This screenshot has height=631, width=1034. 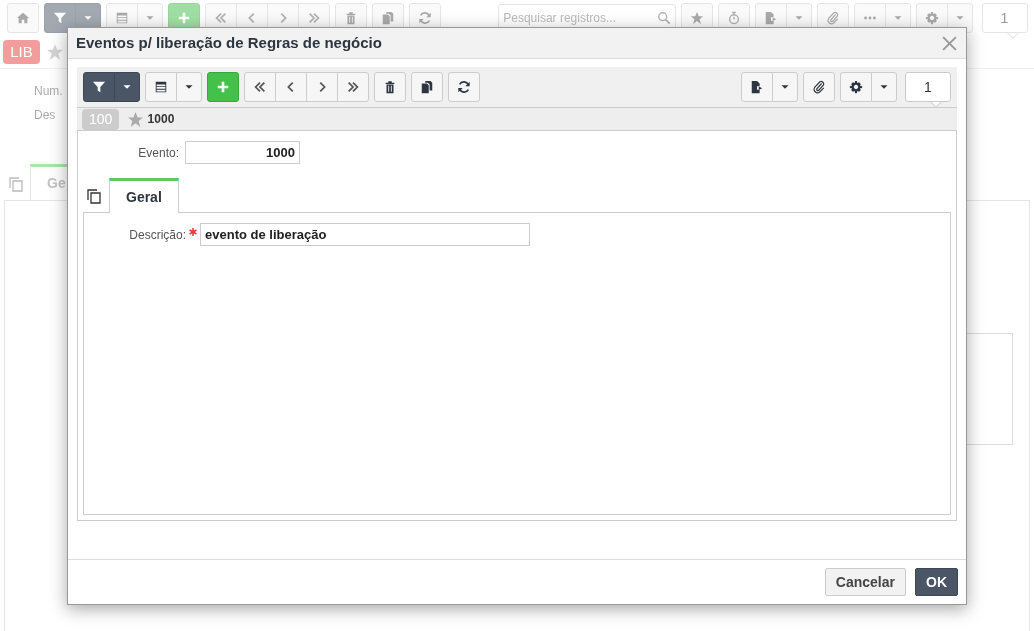 I want to click on filter-button, so click(x=99, y=87).